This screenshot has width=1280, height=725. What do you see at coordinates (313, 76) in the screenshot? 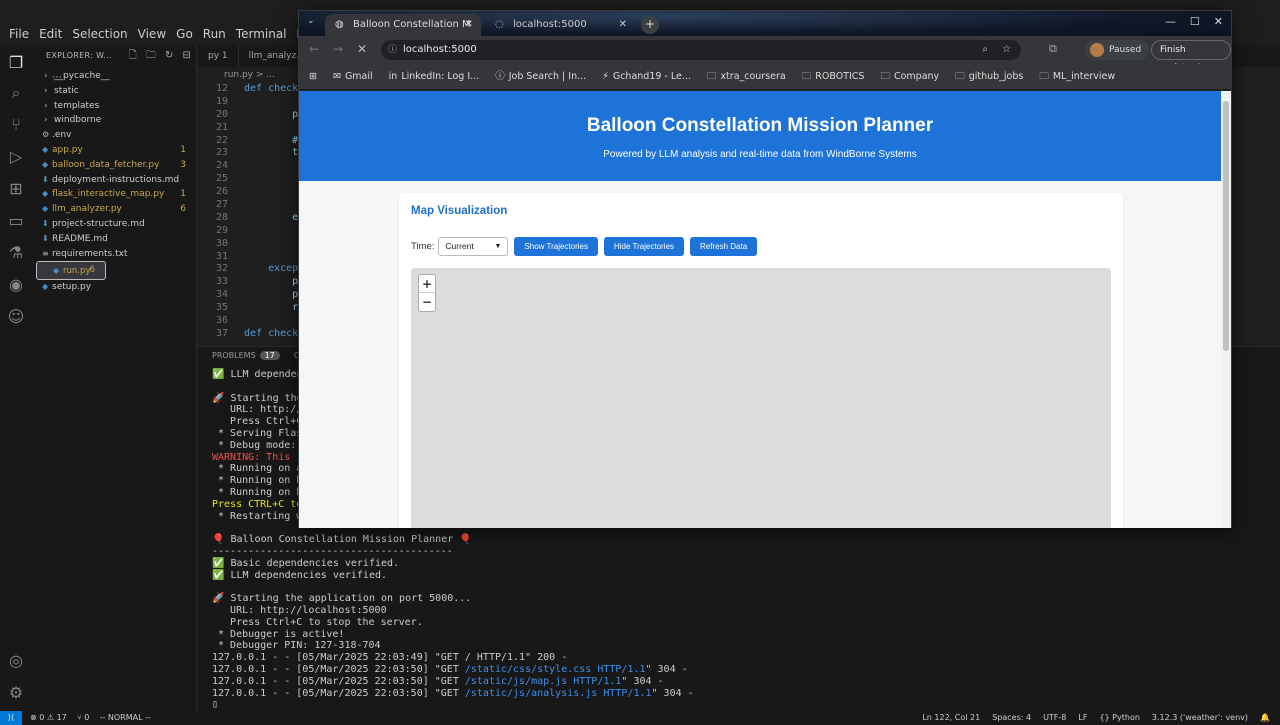
I see `apps-grid-icon: ⊞` at bounding box center [313, 76].